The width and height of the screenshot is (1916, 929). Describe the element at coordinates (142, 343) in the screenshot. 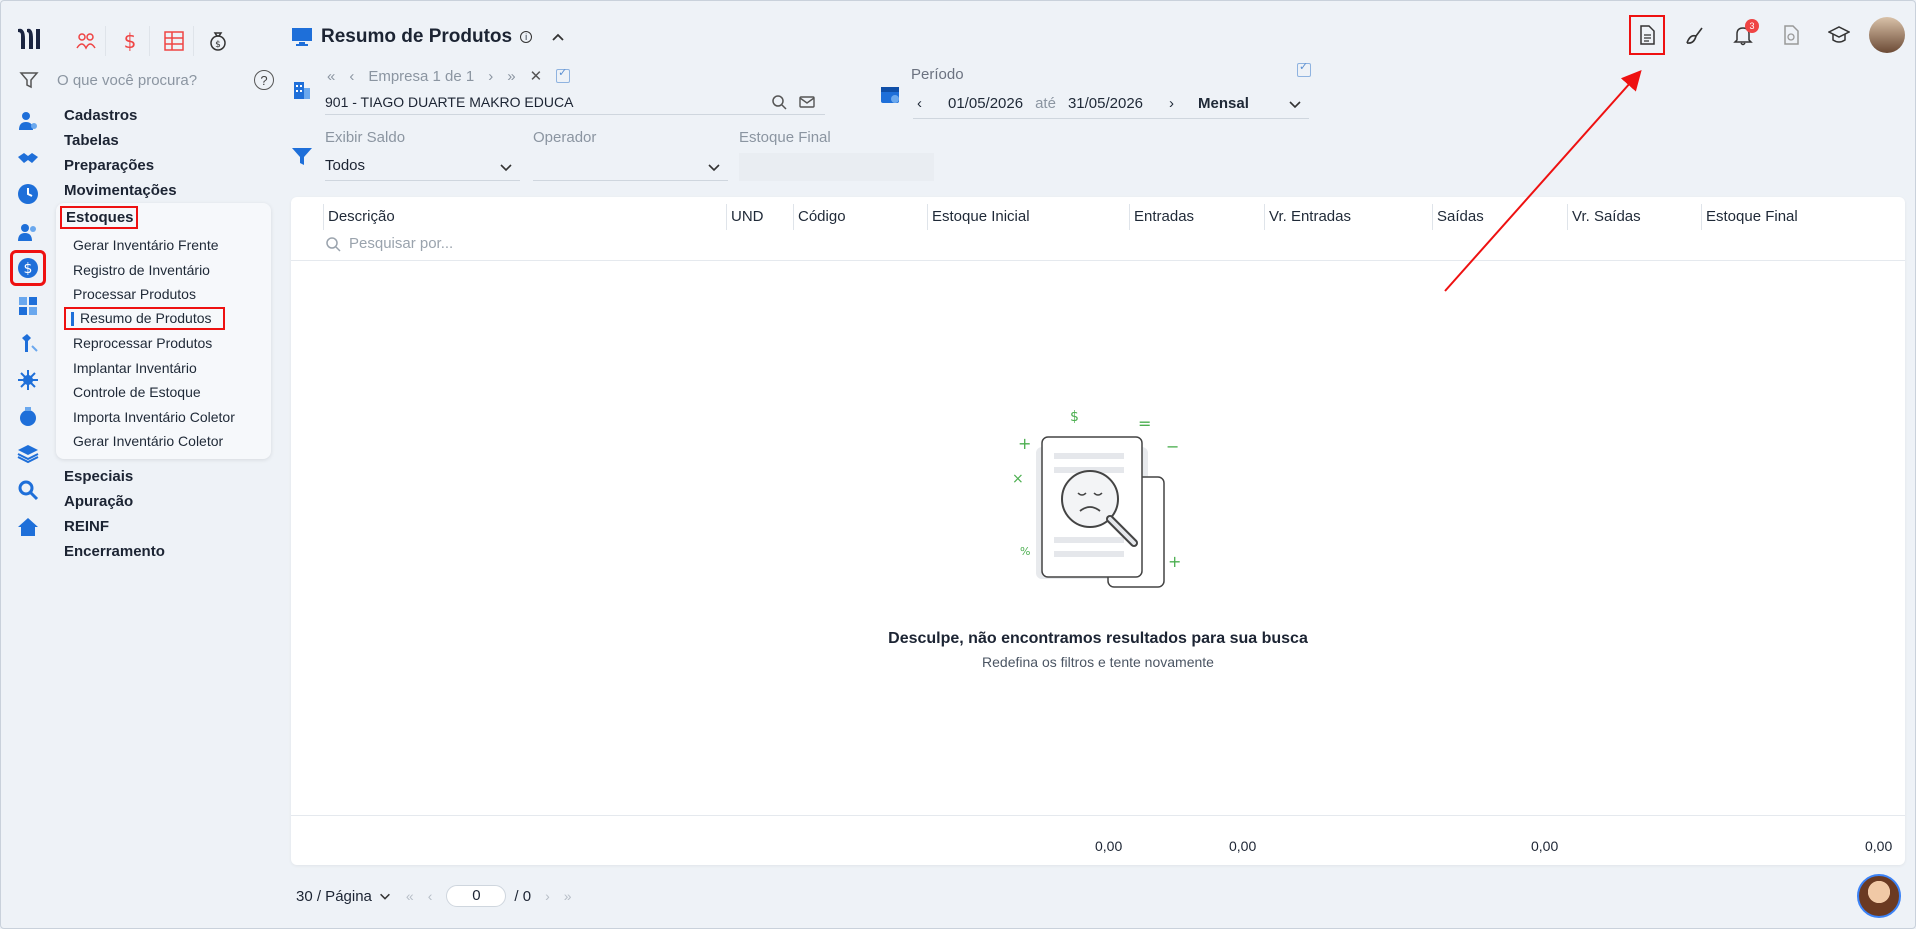

I see `submenu-item: Reprocessar Produtos` at that location.